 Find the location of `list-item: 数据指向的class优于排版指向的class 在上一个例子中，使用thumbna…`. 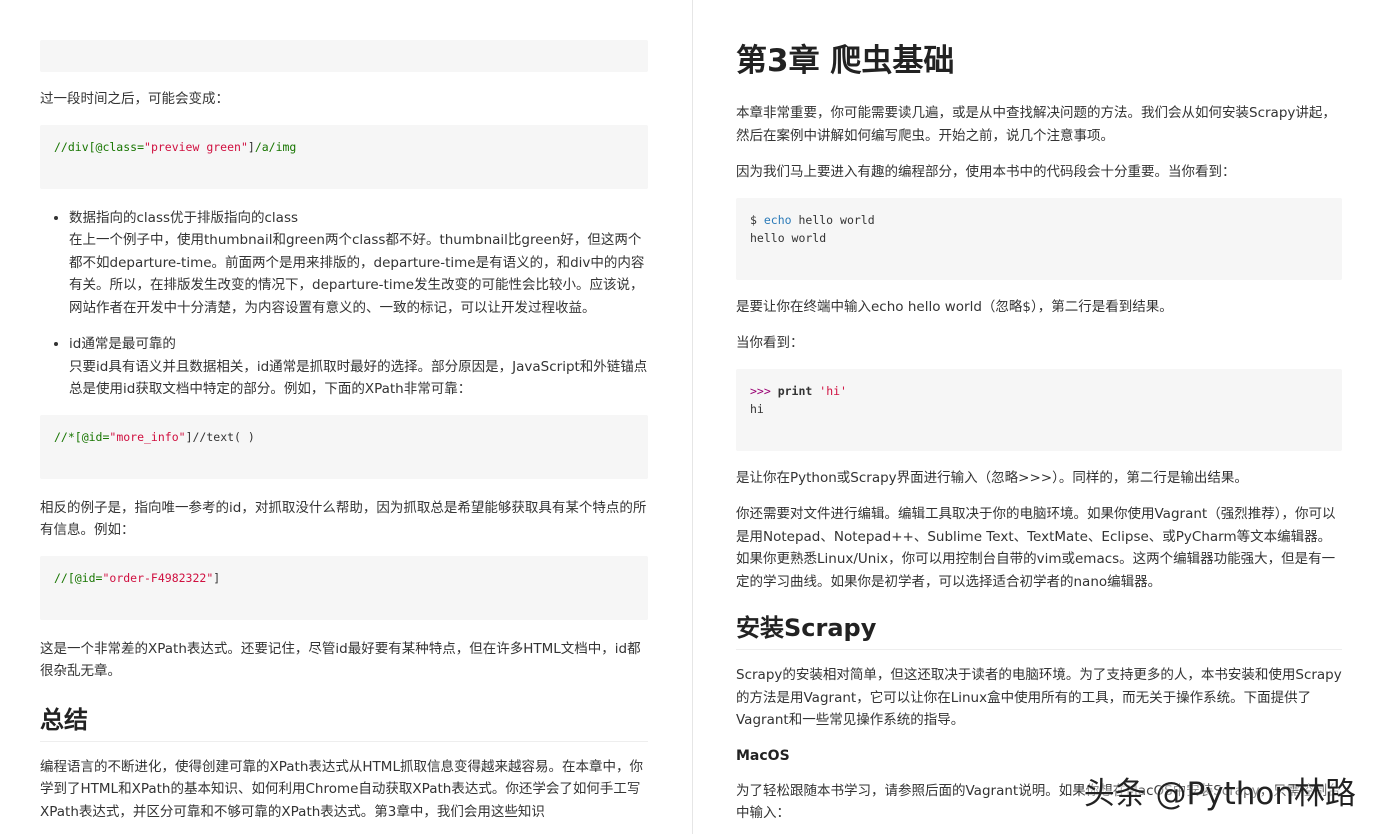

list-item: 数据指向的class优于排版指向的class 在上一个例子中，使用thumbna… is located at coordinates (358, 263).